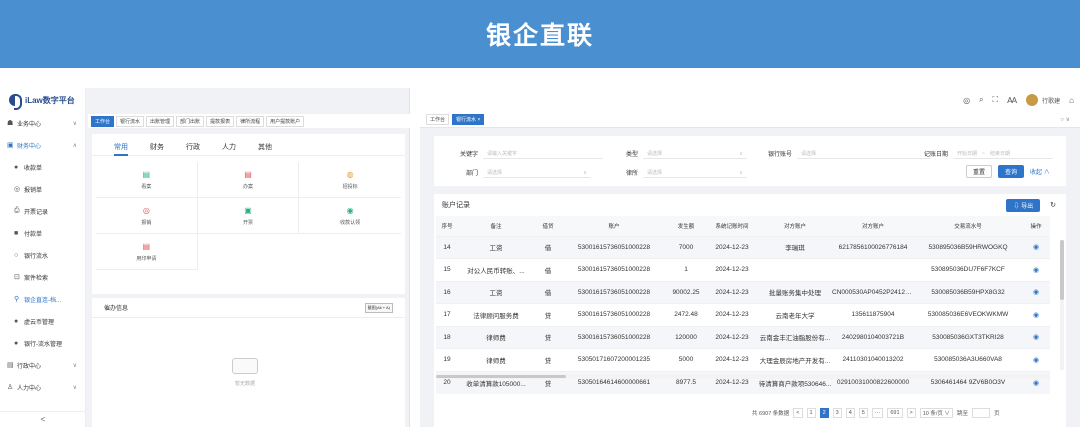 This screenshot has width=1080, height=427. Describe the element at coordinates (1053, 205) in the screenshot. I see `refresh-icon: ↻` at that location.